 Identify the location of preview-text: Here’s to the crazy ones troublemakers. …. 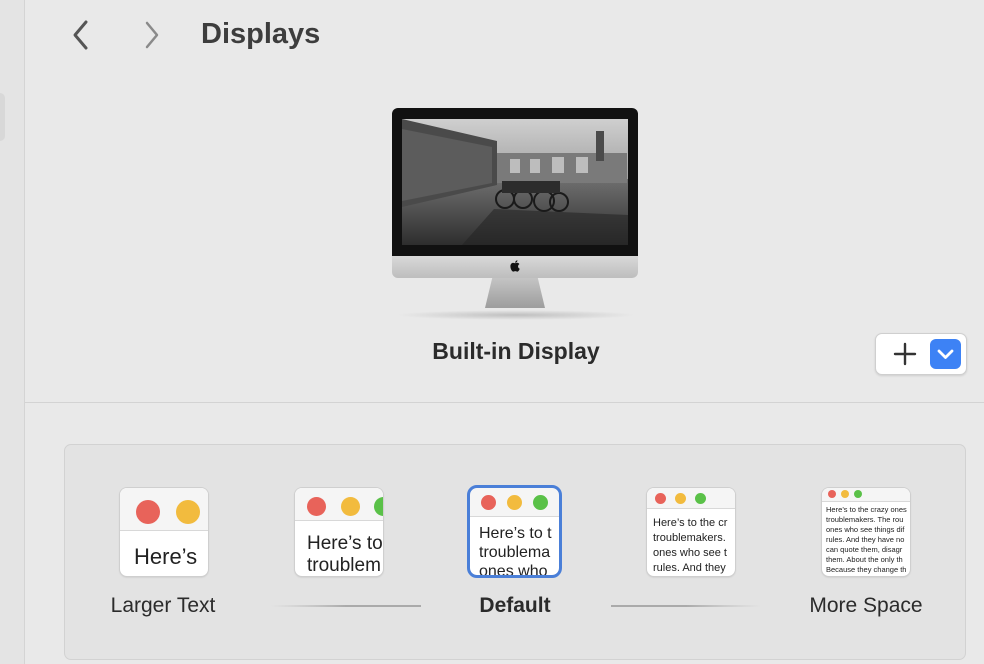
(866, 539).